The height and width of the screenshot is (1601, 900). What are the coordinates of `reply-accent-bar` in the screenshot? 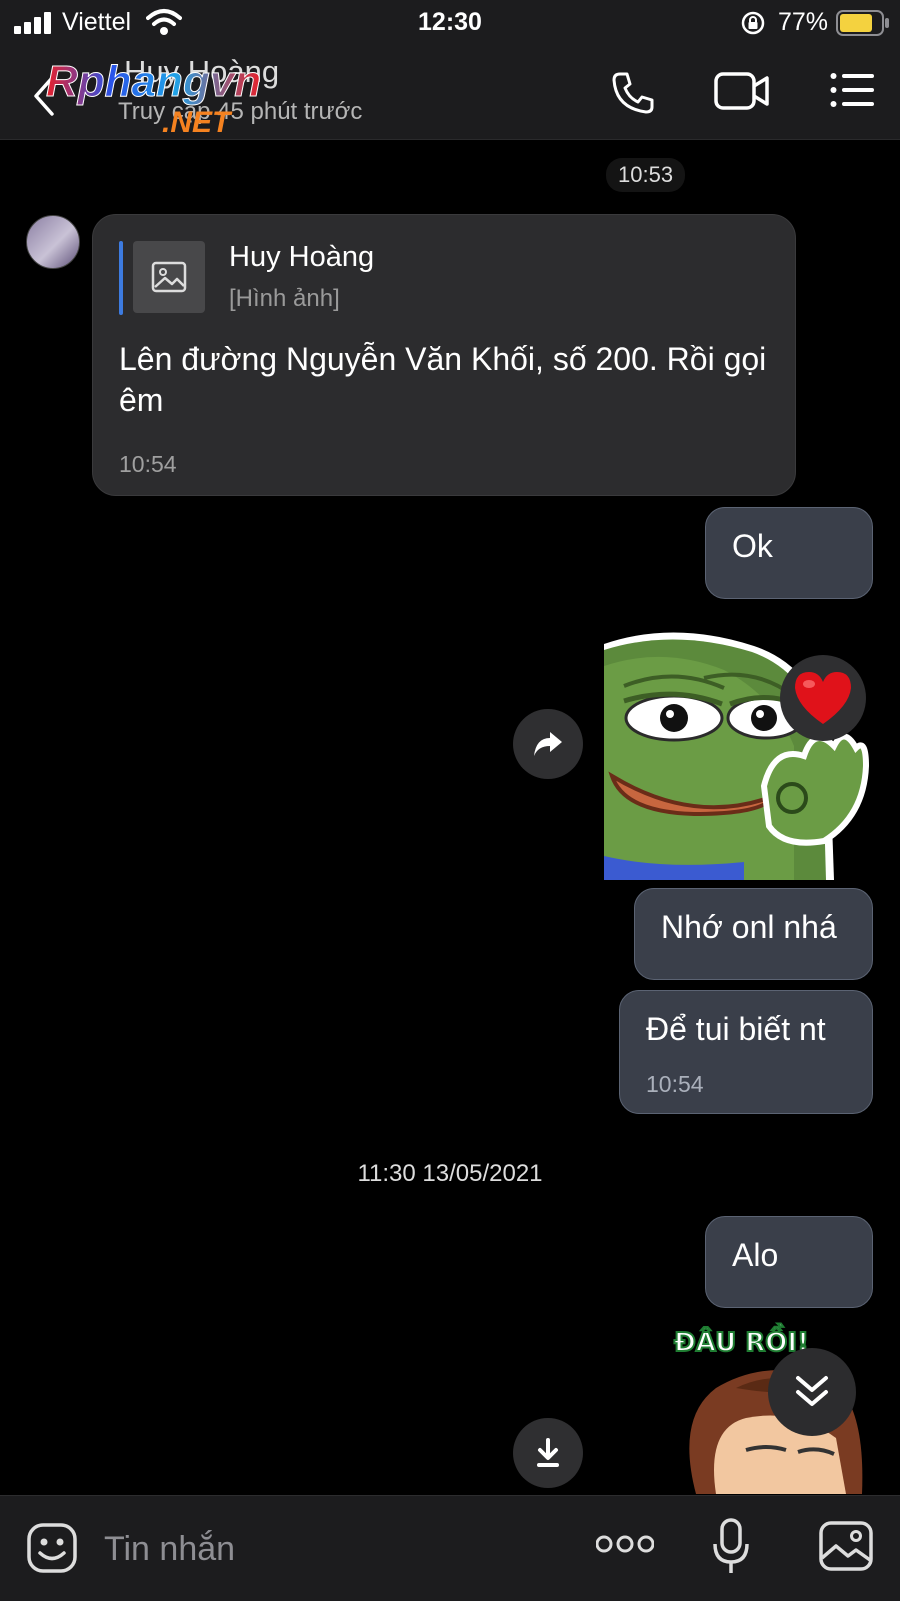 It's located at (121, 278).